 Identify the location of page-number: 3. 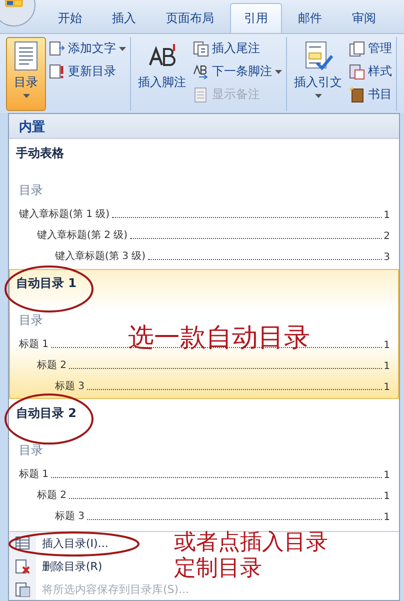
(387, 257).